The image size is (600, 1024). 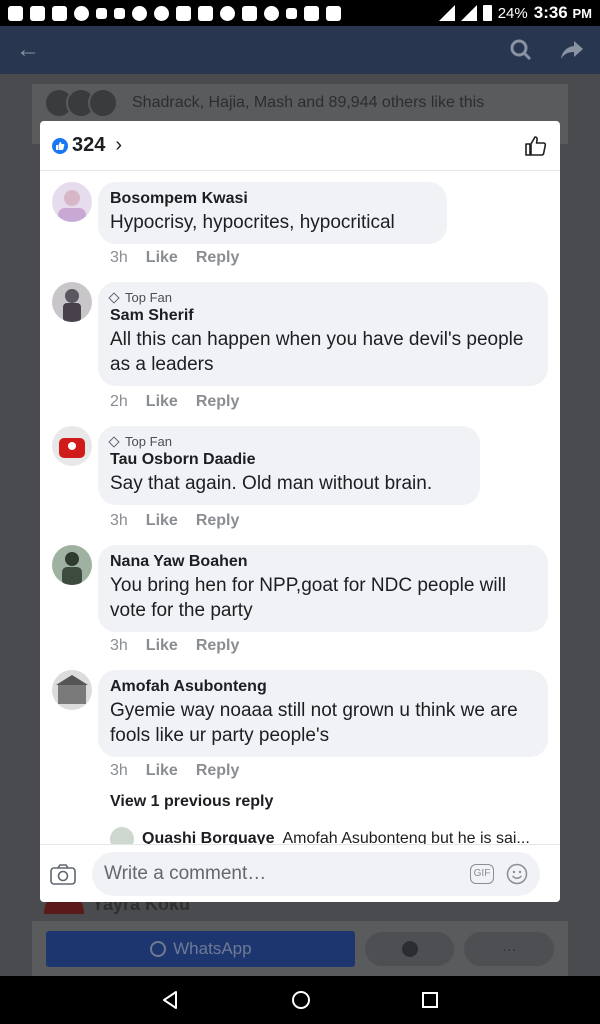 I want to click on chevron-right-icon: ›, so click(x=118, y=145).